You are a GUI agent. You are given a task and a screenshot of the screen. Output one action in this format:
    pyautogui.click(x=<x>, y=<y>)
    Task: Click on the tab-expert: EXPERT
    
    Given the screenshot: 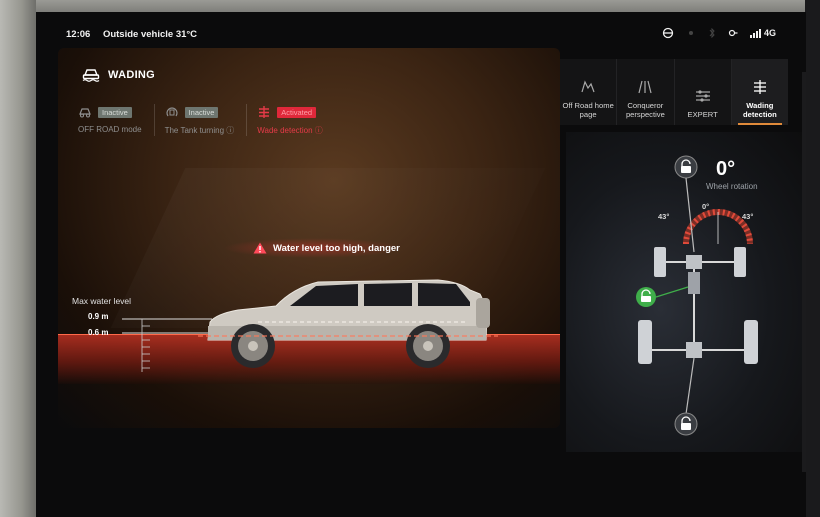 What is the action you would take?
    pyautogui.click(x=703, y=92)
    